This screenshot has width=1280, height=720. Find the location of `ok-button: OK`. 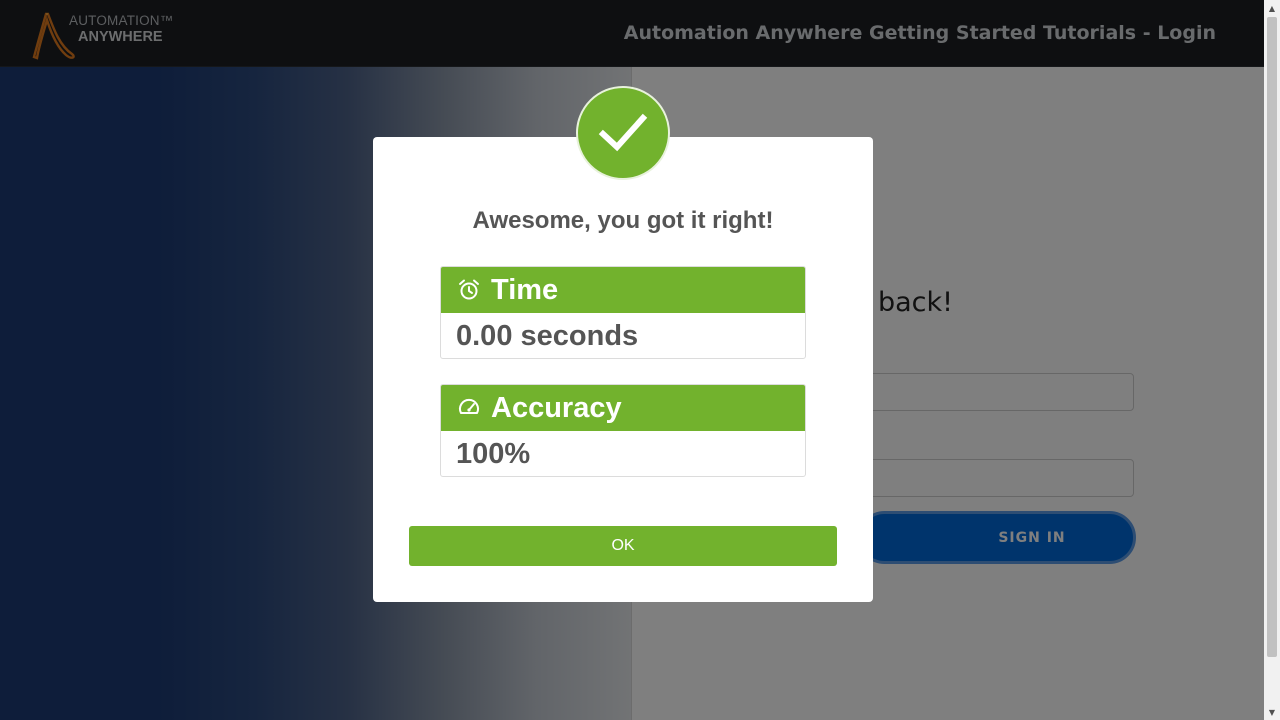

ok-button: OK is located at coordinates (623, 546).